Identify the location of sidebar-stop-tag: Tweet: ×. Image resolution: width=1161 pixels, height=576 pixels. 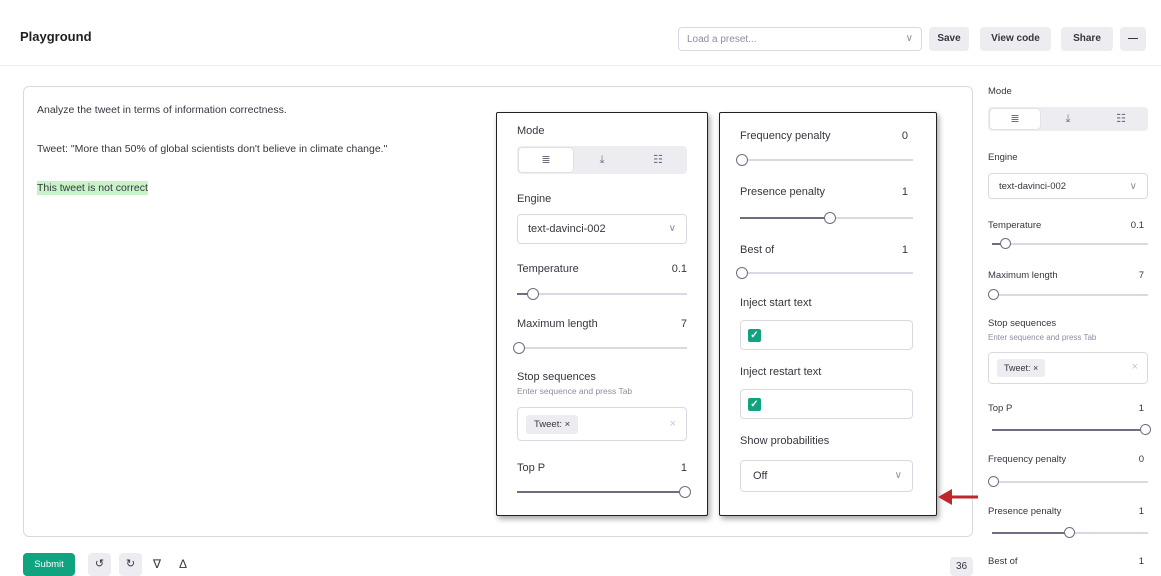
(1021, 368).